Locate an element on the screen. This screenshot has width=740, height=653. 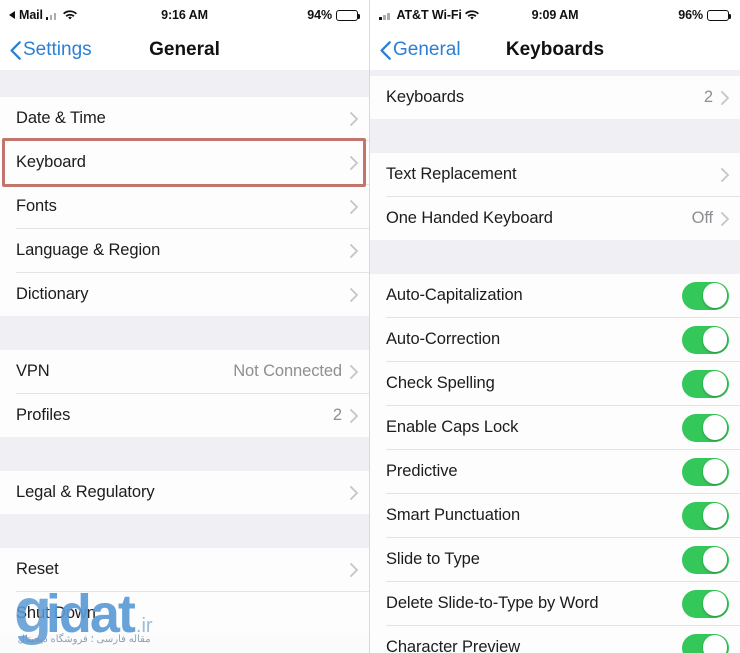
back-to-general-button: General is located at coordinates (420, 50).